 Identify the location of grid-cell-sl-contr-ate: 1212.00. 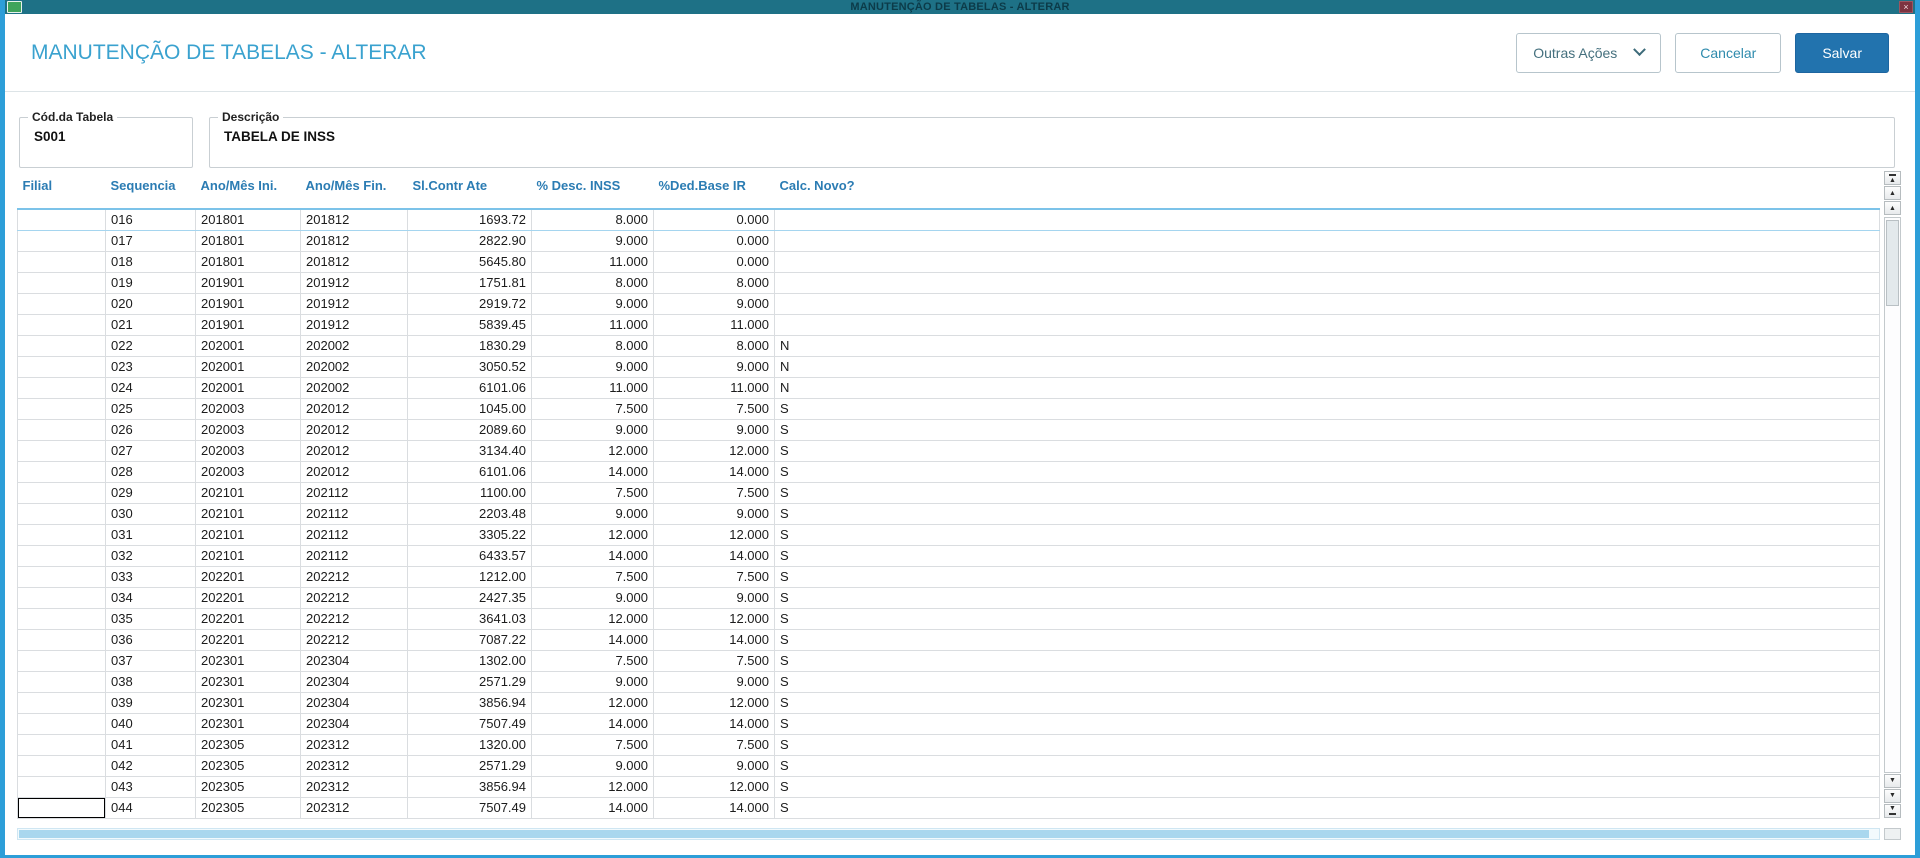
(469, 577).